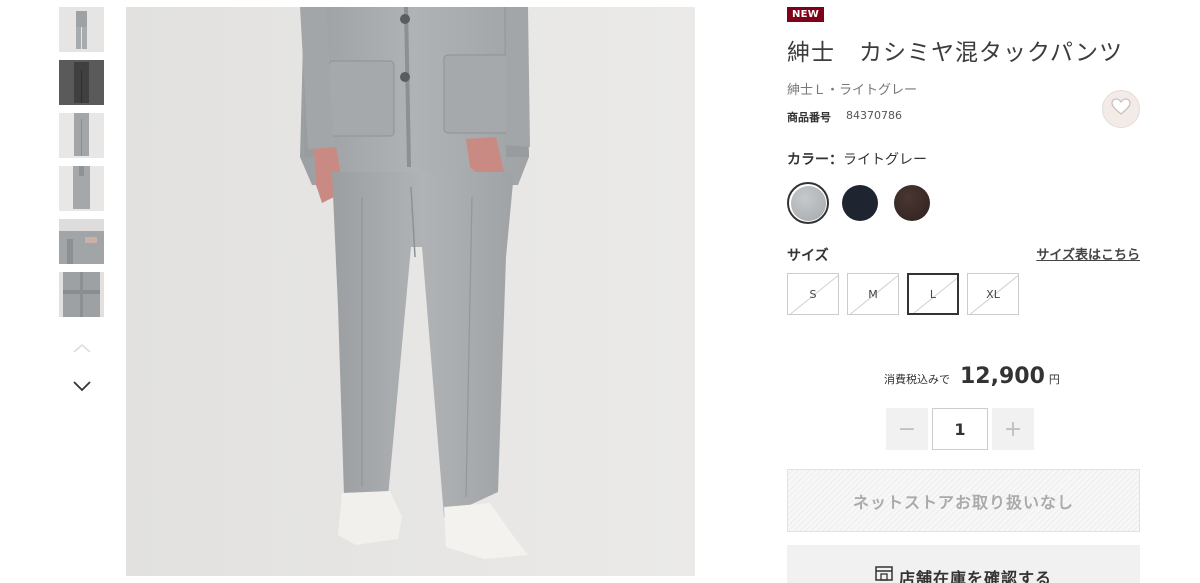 The height and width of the screenshot is (583, 1200). Describe the element at coordinates (885, 160) in the screenshot. I see `color-value: ライトグレー` at that location.